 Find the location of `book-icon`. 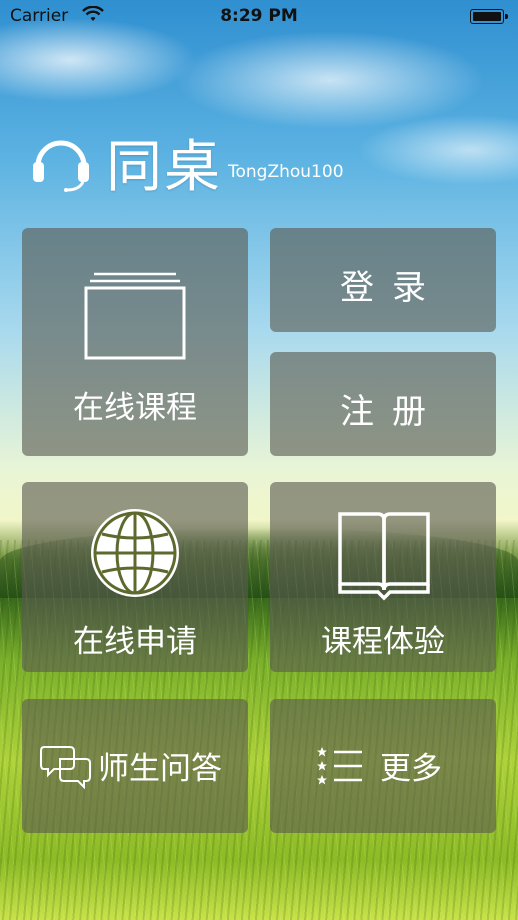

book-icon is located at coordinates (384, 556).